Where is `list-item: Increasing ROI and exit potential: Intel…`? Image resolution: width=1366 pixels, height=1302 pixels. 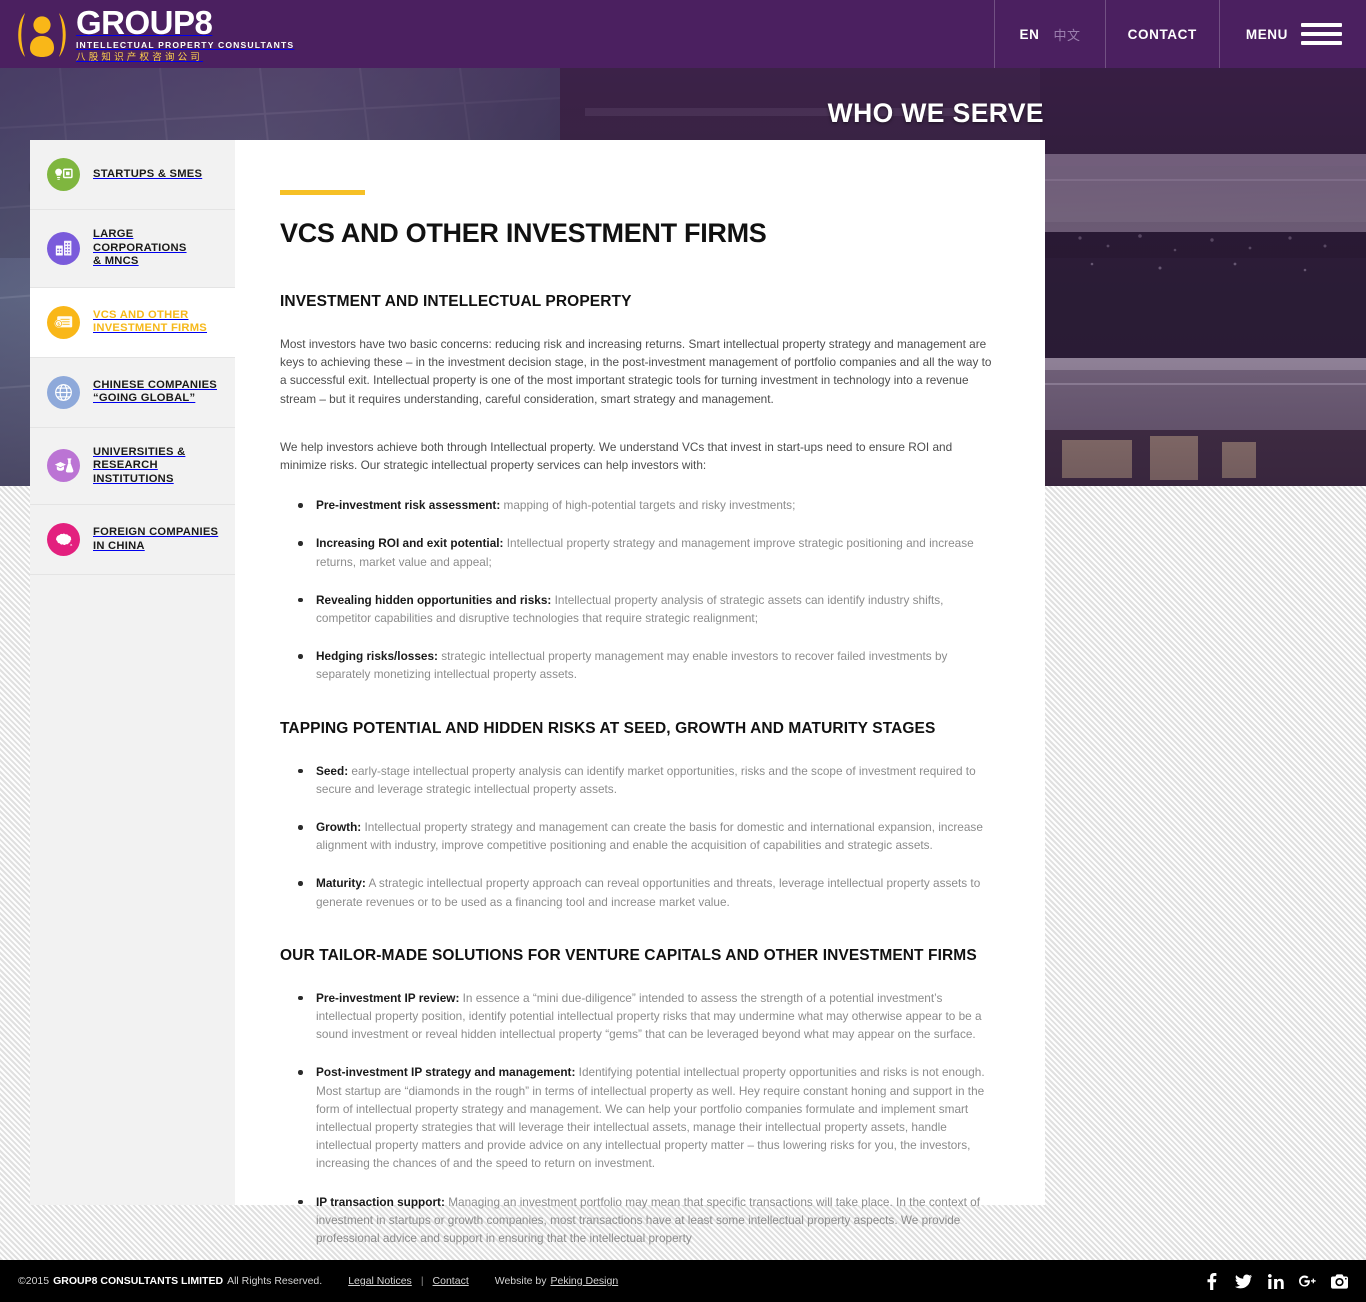
list-item: Increasing ROI and exit potential: Intel… is located at coordinates (640, 552).